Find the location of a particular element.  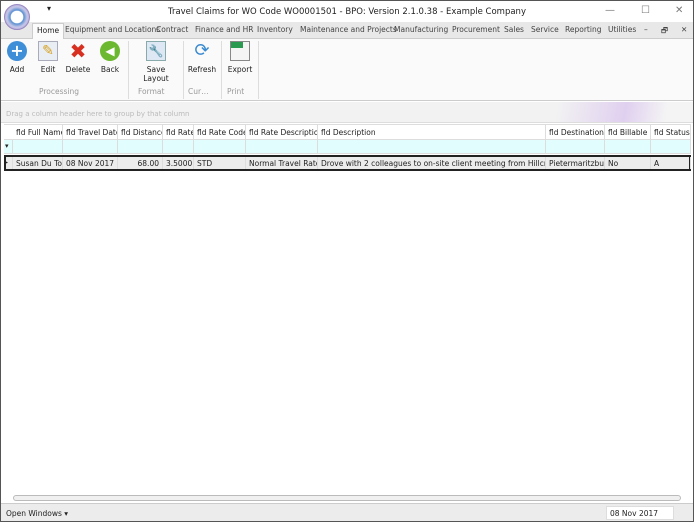

refresh-button: ⟳ Refresh is located at coordinates (202, 57).